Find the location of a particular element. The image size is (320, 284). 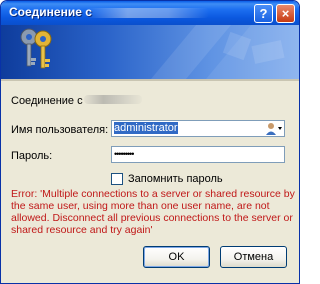

window-title: Соединение с is located at coordinates (50, 12).